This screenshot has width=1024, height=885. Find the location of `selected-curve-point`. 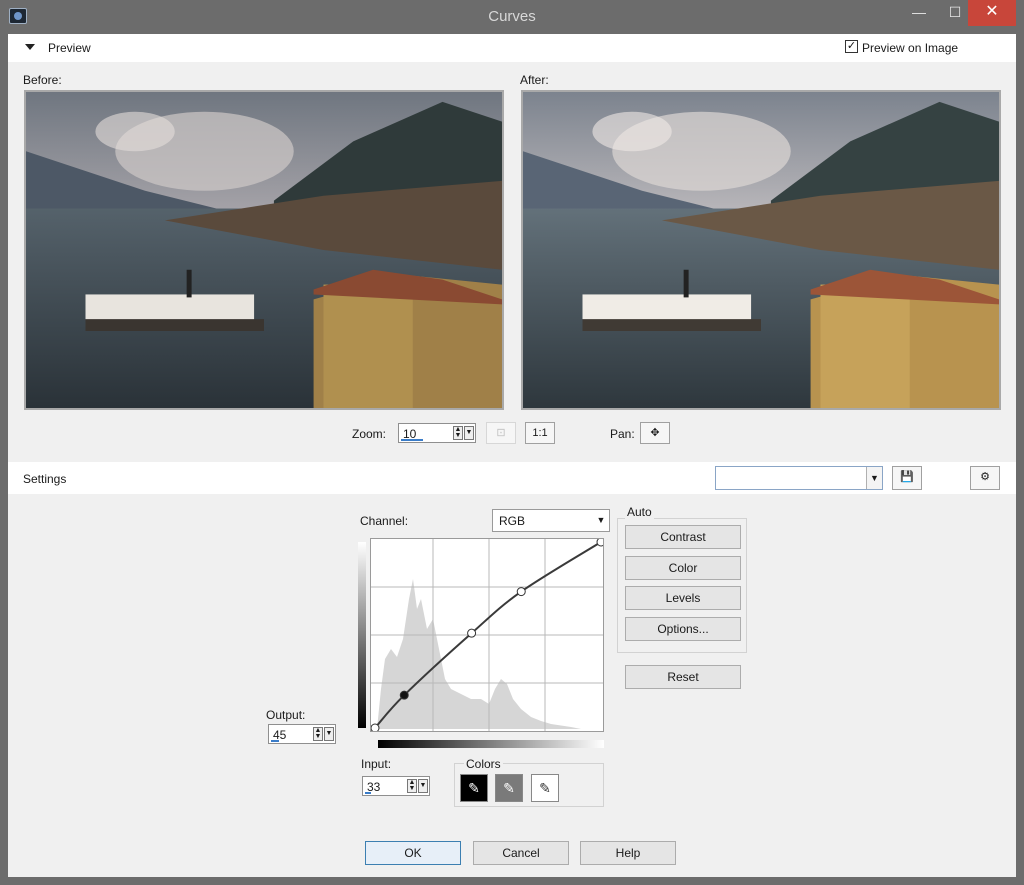

selected-curve-point is located at coordinates (404, 695).